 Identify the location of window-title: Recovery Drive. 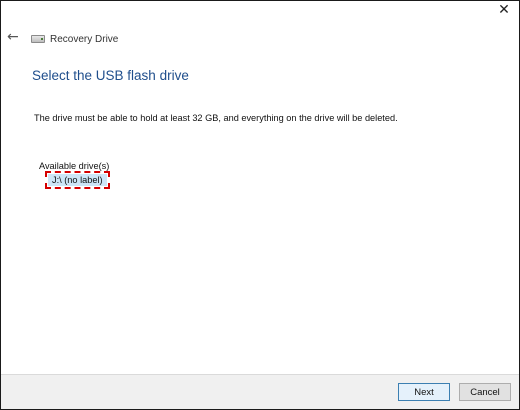
(84, 39).